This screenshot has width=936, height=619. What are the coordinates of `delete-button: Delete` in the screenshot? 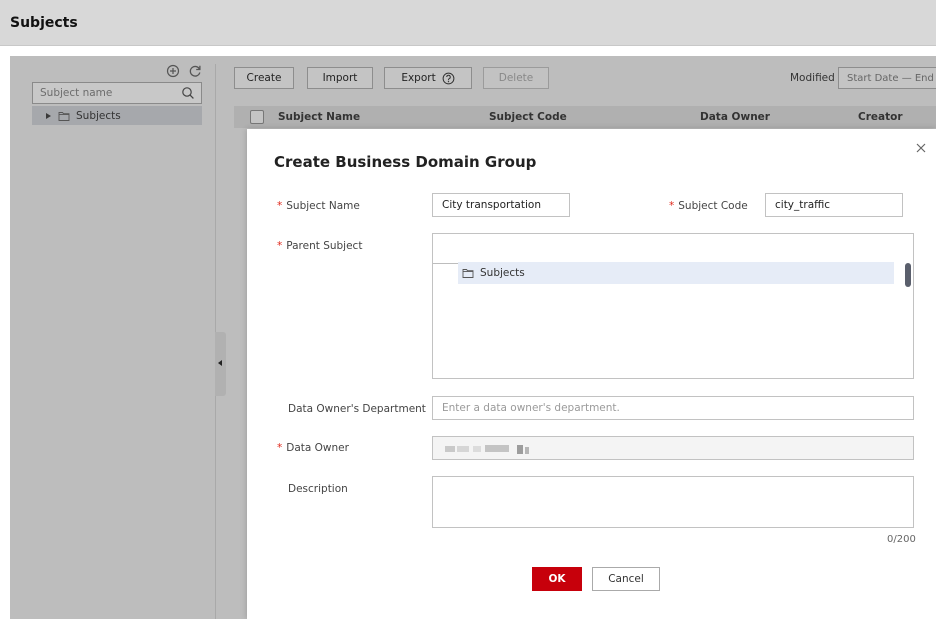 It's located at (516, 78).